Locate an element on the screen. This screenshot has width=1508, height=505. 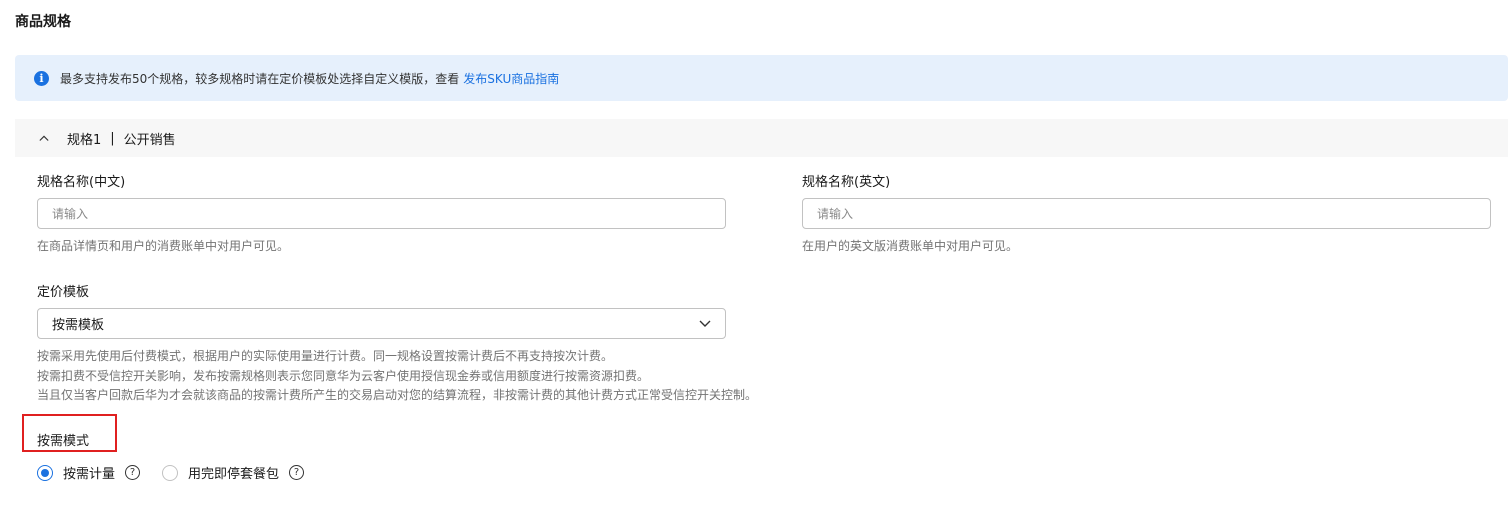
name-en-hint: 在用户的英文版消费账单中对用户可见。 is located at coordinates (910, 246).